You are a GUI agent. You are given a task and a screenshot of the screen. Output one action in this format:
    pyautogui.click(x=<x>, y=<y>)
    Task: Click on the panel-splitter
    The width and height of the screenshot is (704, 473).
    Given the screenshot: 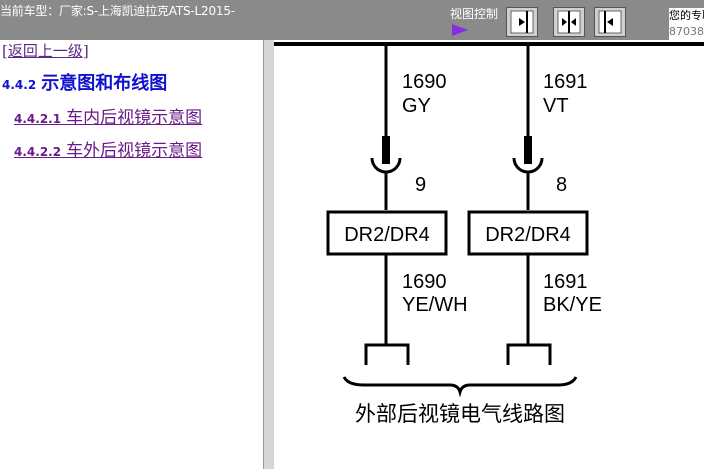 What is the action you would take?
    pyautogui.click(x=268, y=254)
    